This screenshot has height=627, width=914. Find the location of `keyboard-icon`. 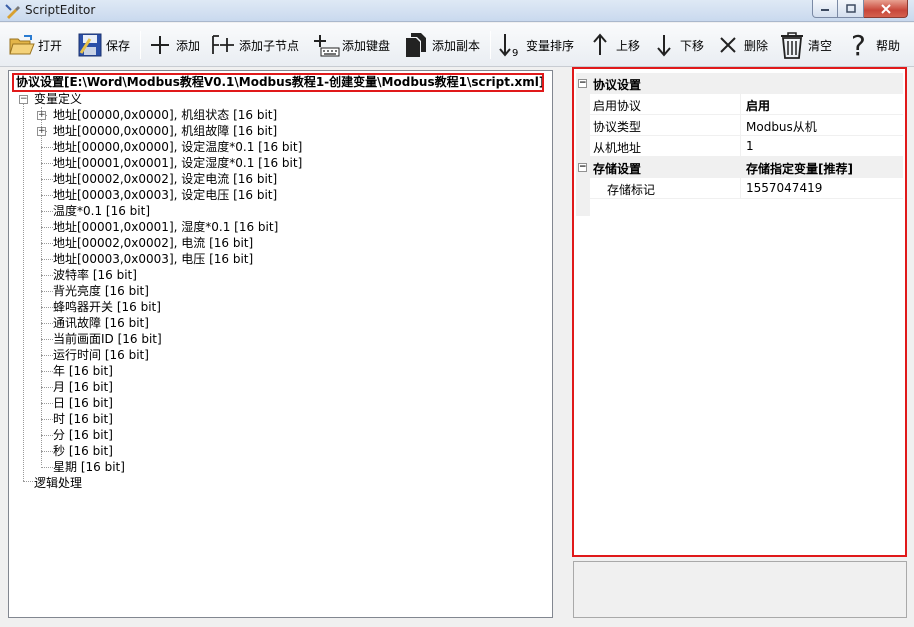

keyboard-icon is located at coordinates (326, 45).